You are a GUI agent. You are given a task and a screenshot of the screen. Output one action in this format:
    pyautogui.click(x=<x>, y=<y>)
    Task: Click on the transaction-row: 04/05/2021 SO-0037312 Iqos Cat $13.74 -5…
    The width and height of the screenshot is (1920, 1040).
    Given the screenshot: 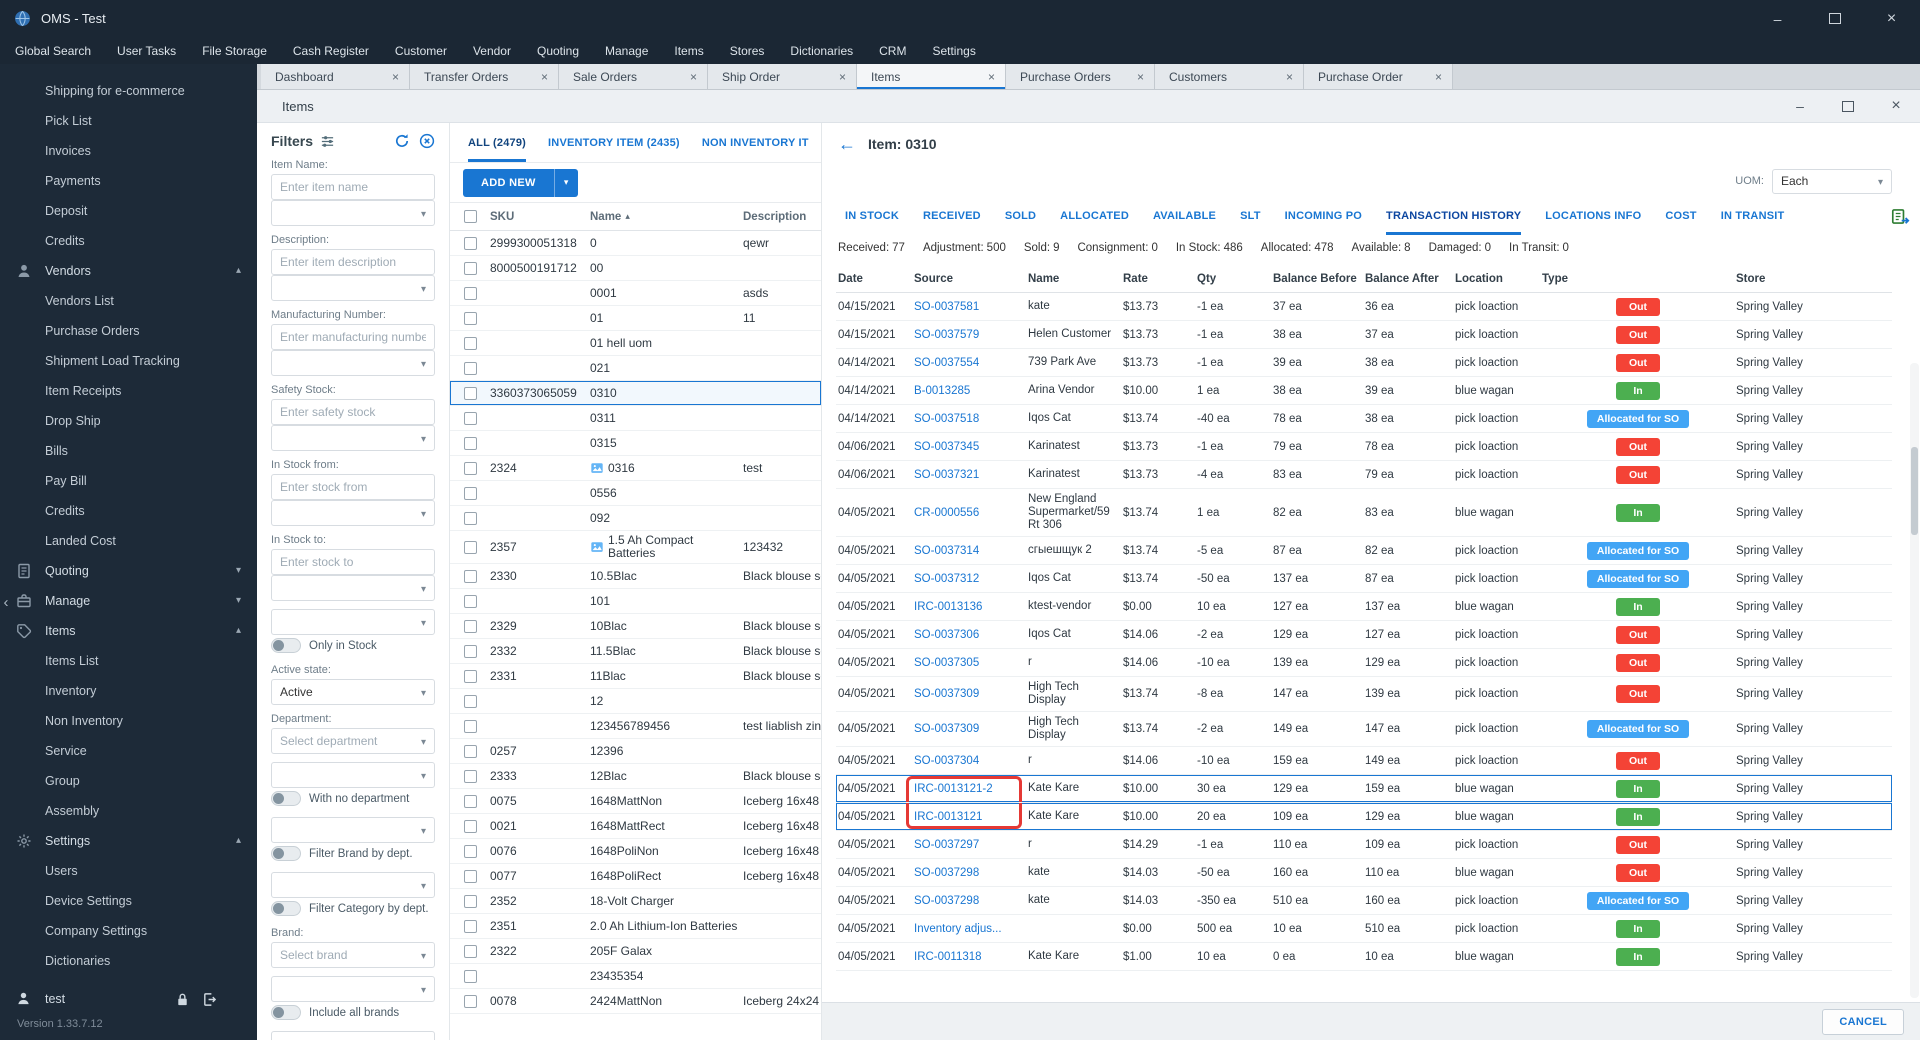 What is the action you would take?
    pyautogui.click(x=1364, y=579)
    